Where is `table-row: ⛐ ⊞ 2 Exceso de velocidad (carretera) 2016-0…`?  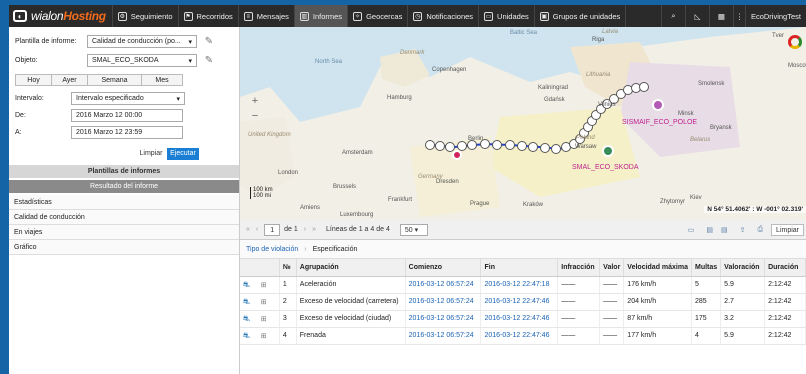 table-row: ⛐ ⊞ 2 Exceso de velocidad (carretera) 2016-0… is located at coordinates (523, 302).